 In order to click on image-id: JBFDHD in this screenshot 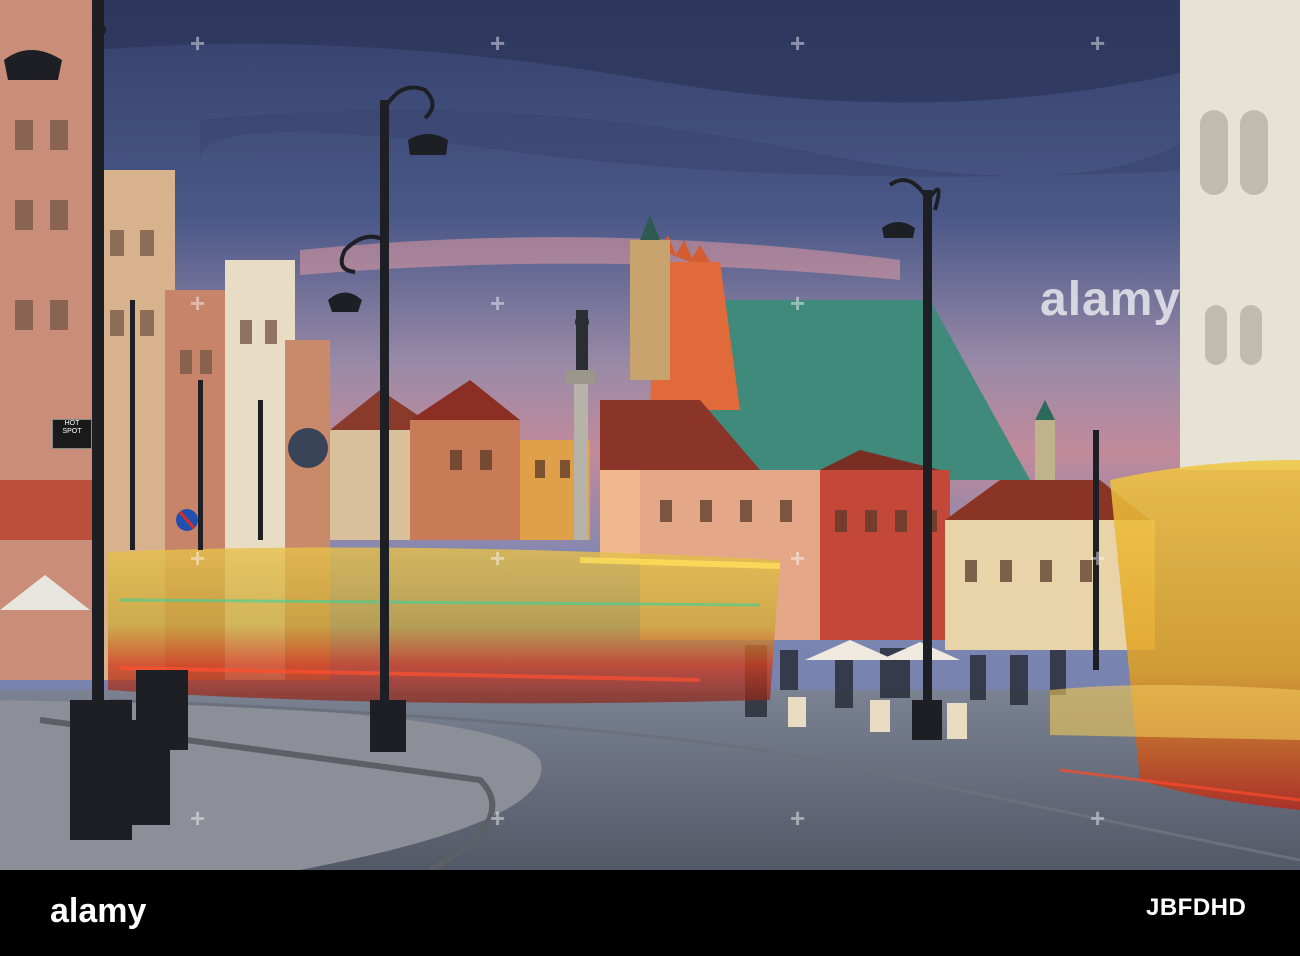, I will do `click(1196, 907)`.